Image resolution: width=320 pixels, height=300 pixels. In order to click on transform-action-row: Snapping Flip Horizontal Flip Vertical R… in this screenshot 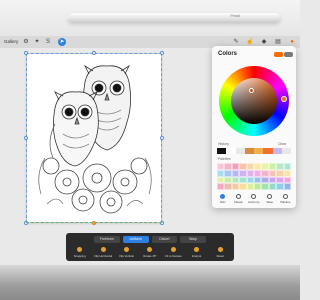, I will do `click(150, 253)`.